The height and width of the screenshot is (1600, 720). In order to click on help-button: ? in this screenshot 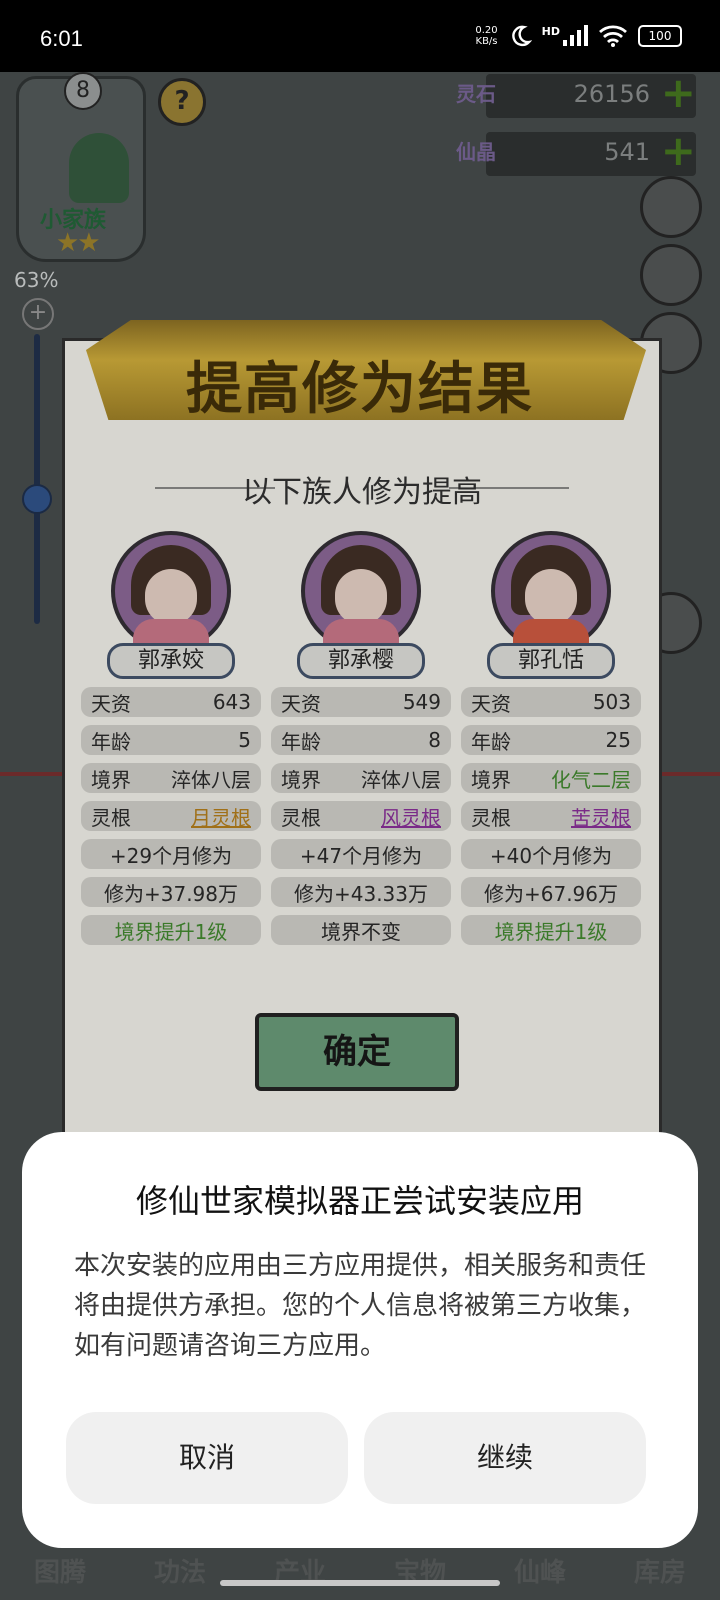, I will do `click(182, 102)`.